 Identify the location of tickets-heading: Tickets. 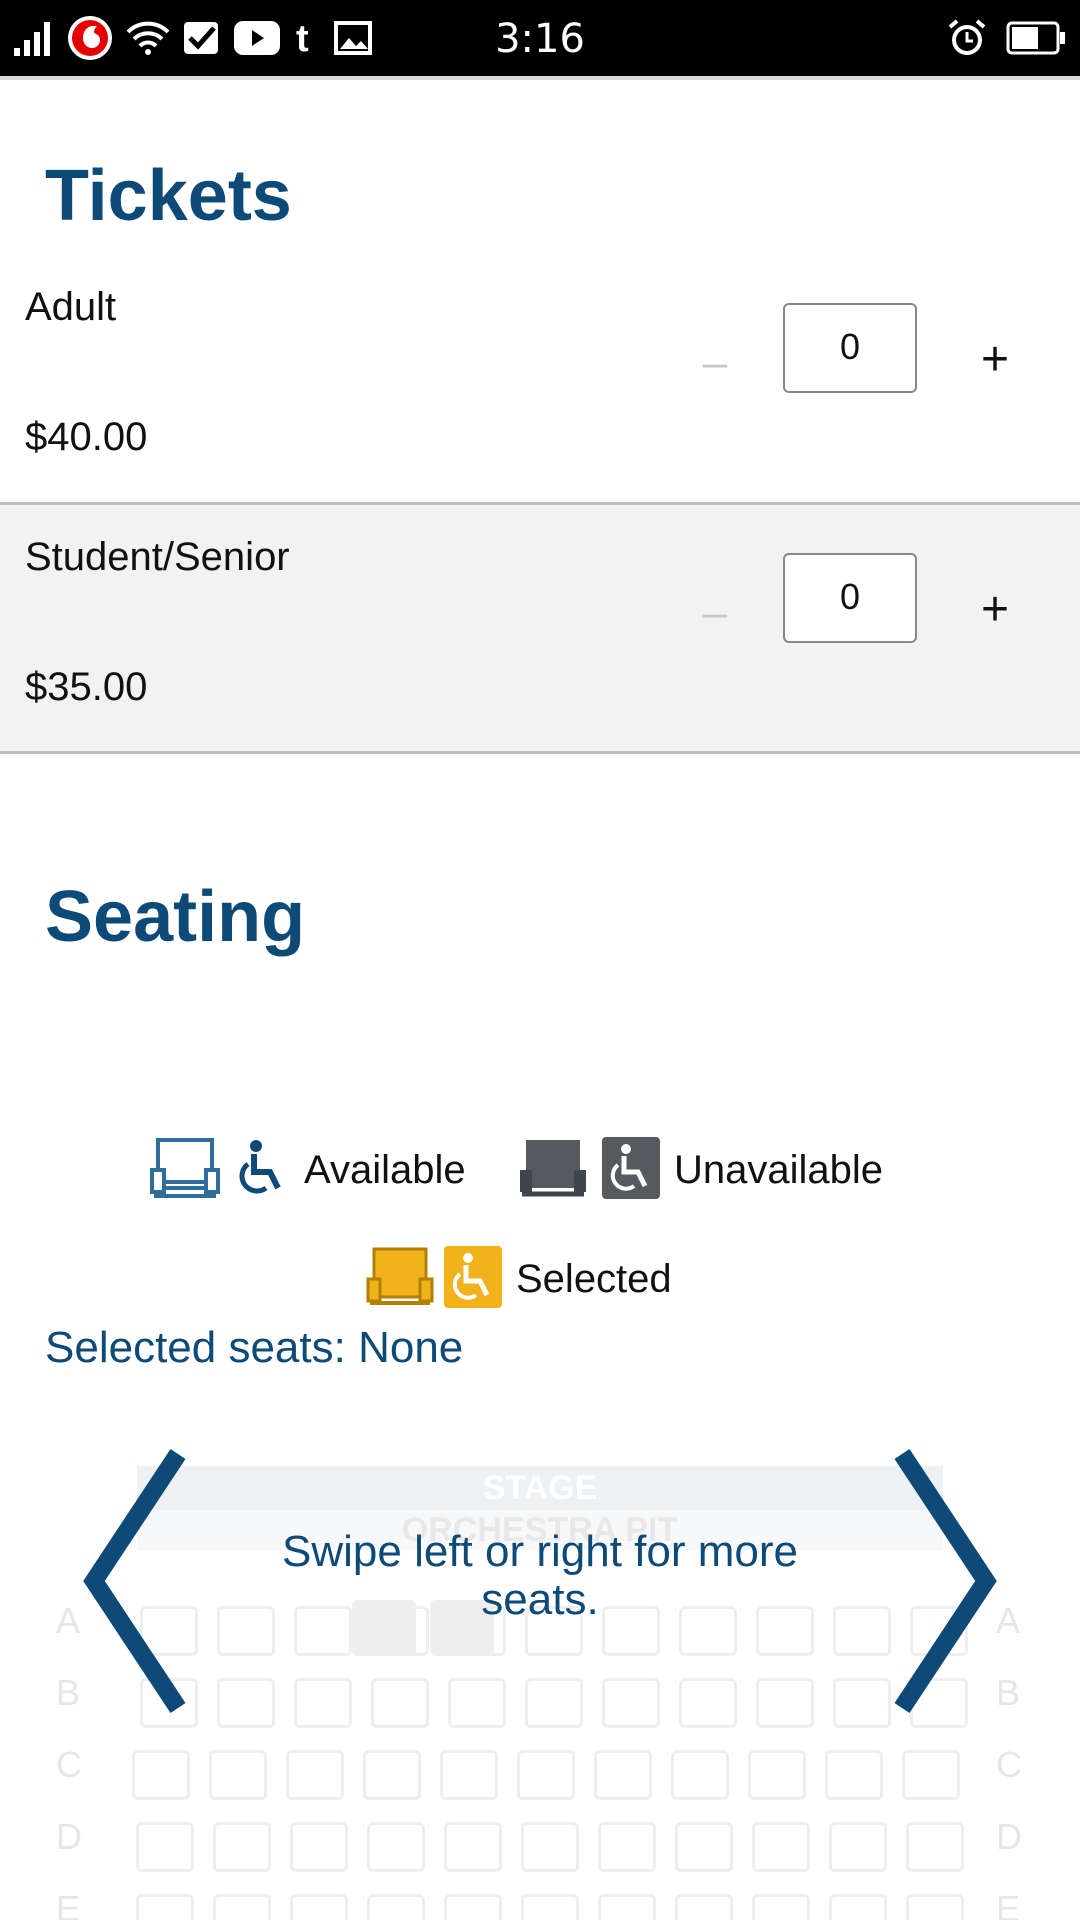
(168, 196).